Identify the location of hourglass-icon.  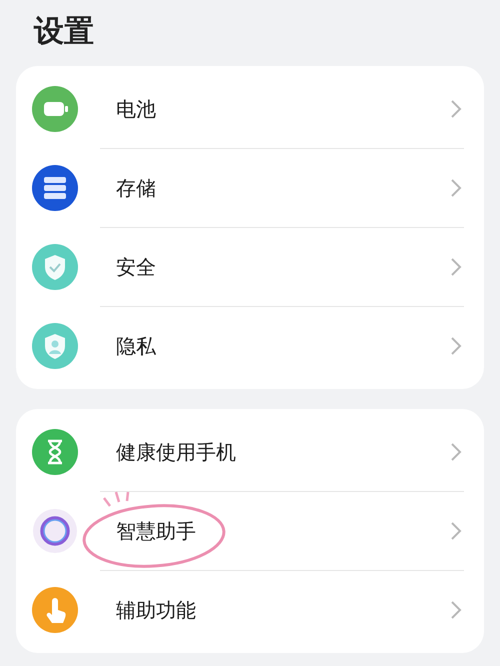
(55, 452).